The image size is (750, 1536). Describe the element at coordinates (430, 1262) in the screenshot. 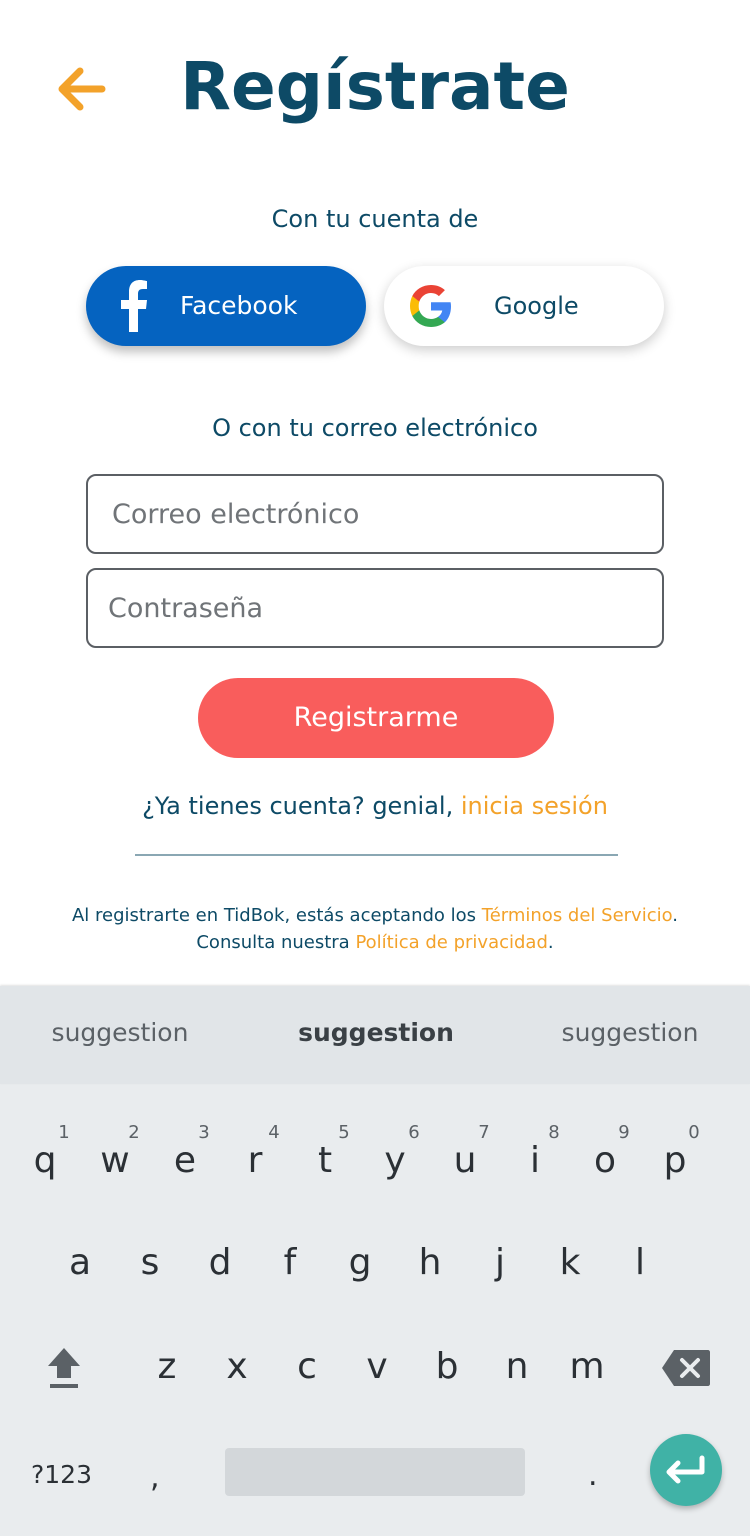

I see `key-h: h` at that location.